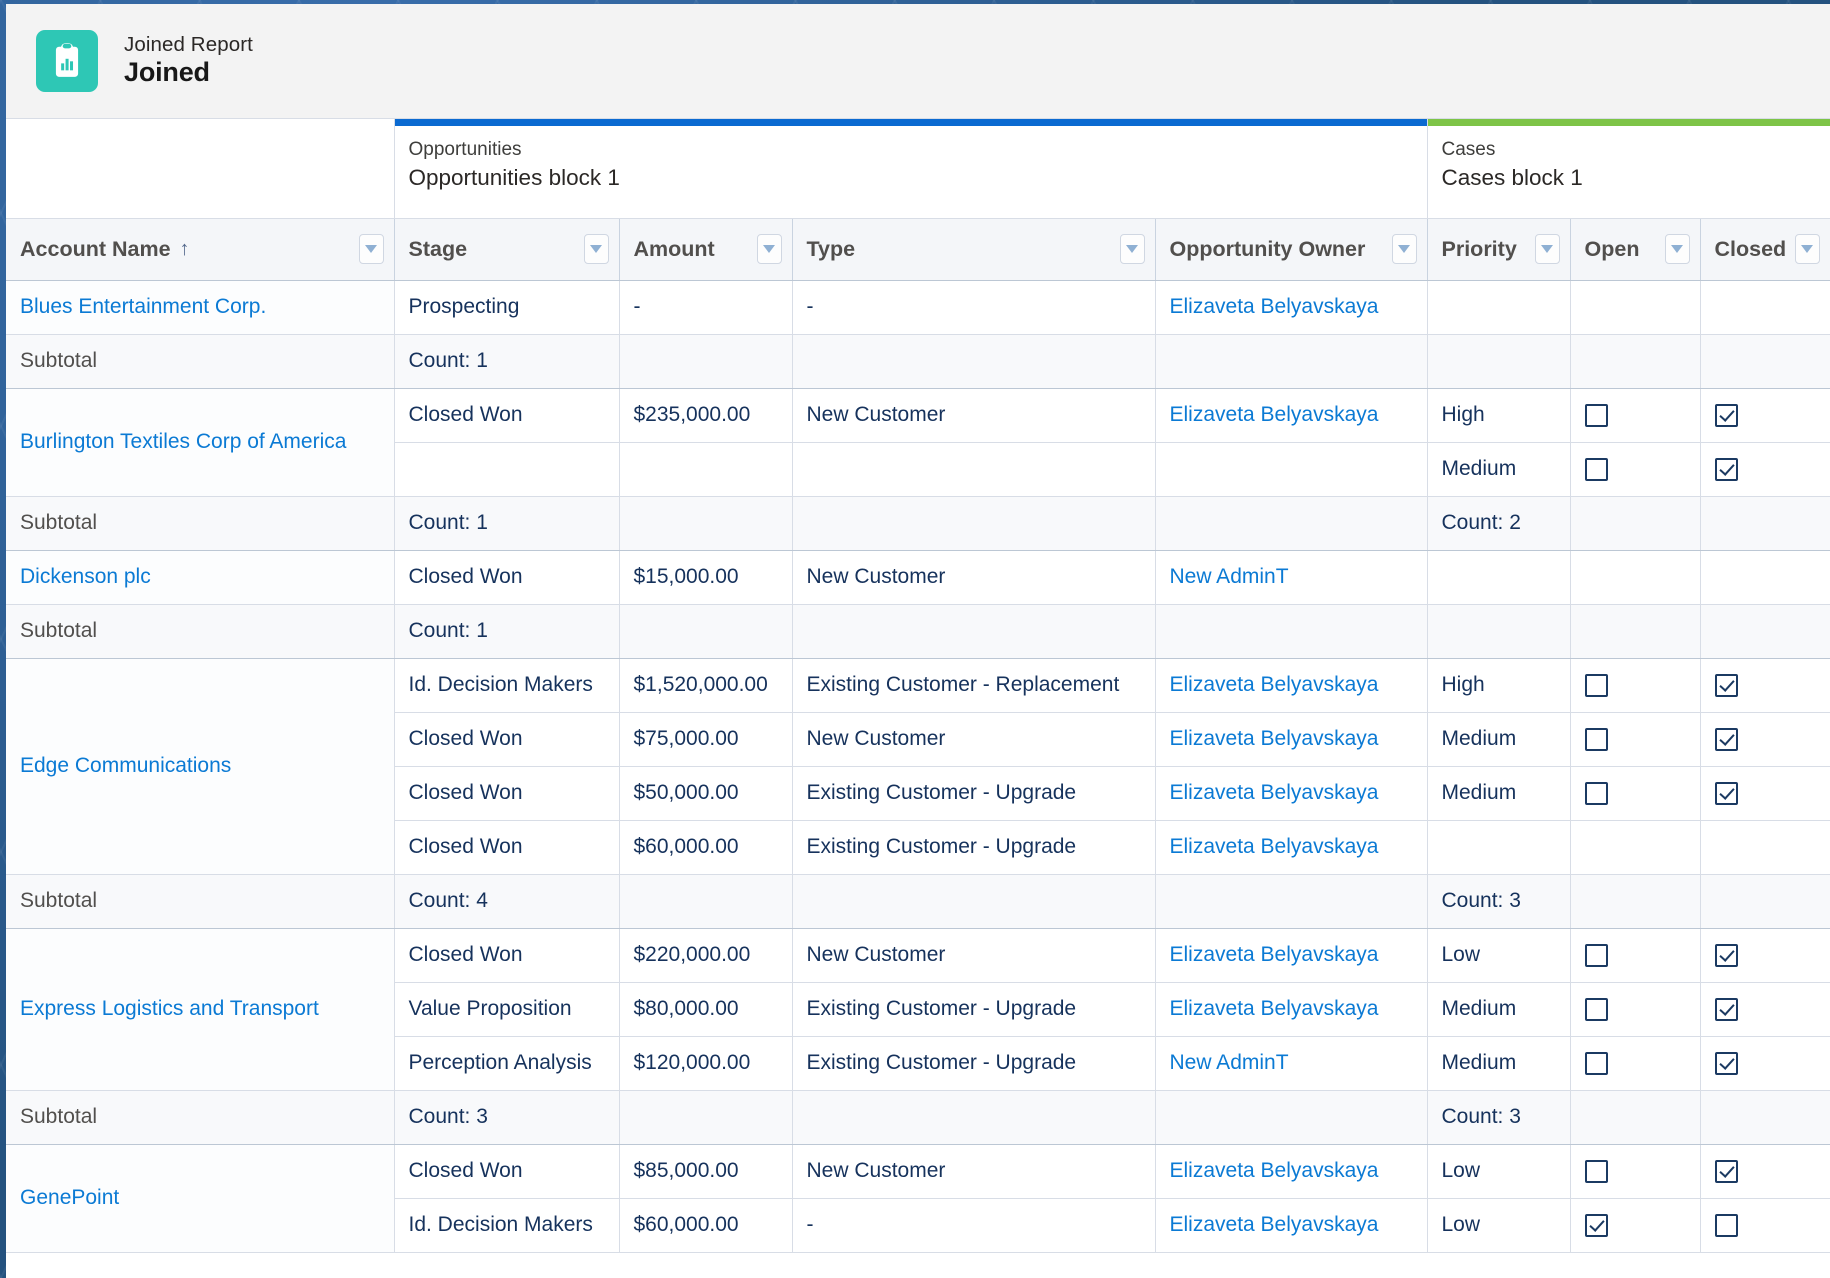  Describe the element at coordinates (1628, 169) in the screenshot. I see `block-cases: Cases Cases block 1` at that location.